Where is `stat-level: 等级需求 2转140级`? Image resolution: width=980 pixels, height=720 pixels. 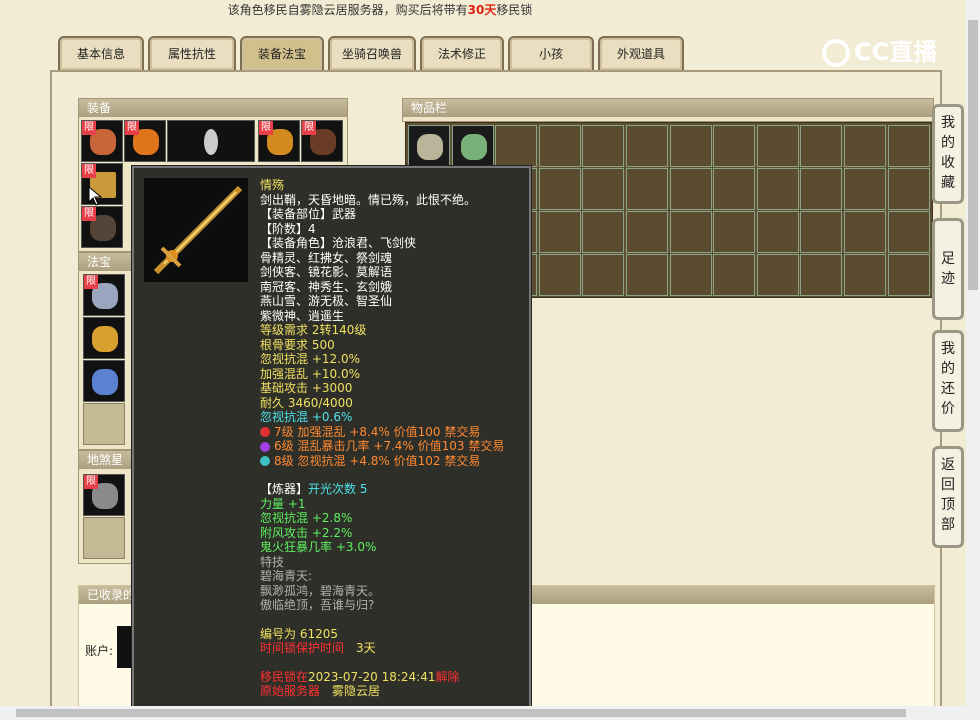
stat-level: 等级需求 2转140级 is located at coordinates (313, 330).